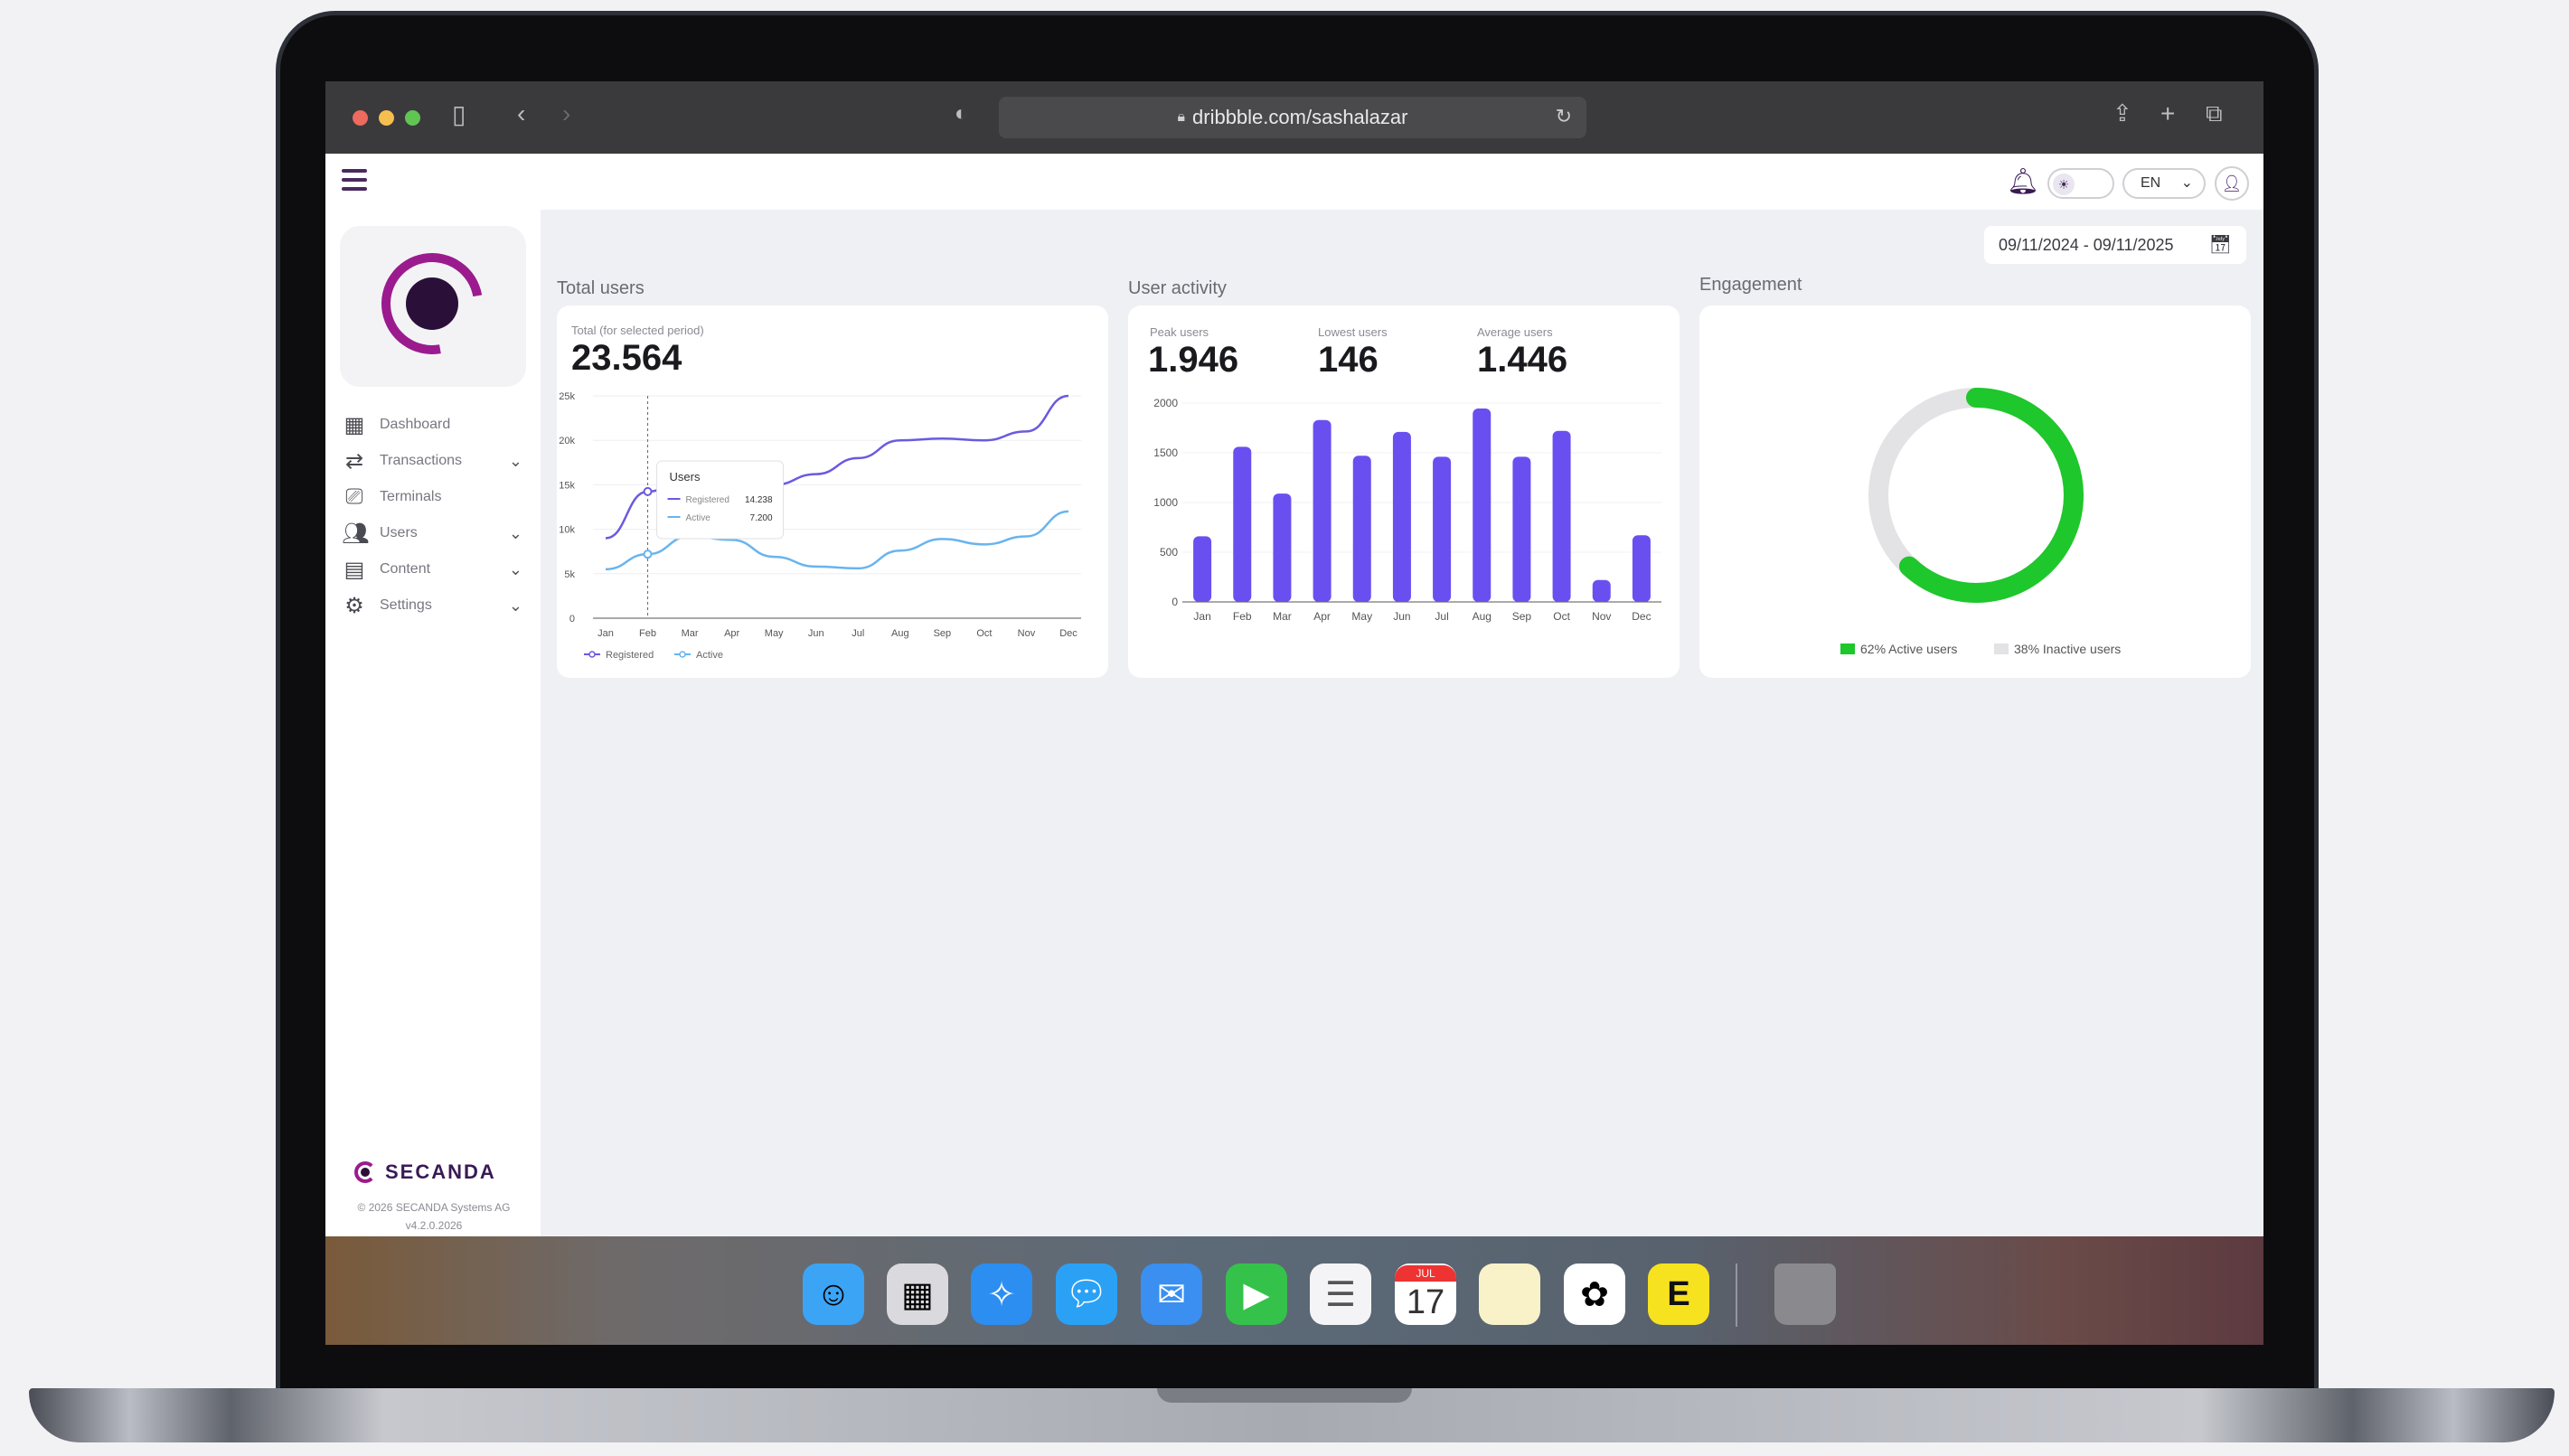  What do you see at coordinates (566, 114) in the screenshot?
I see `forward-icon: ›` at bounding box center [566, 114].